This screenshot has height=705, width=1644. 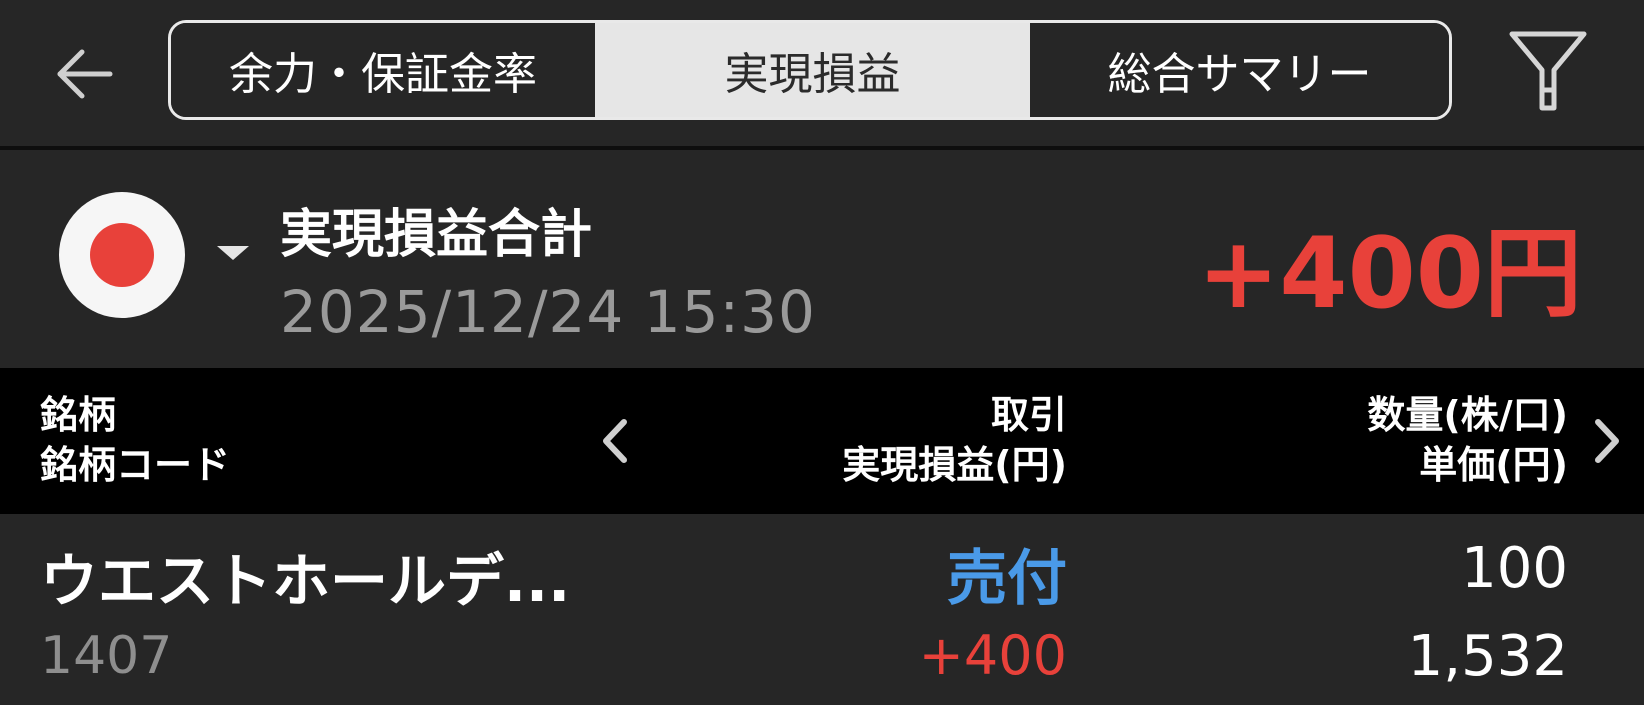 I want to click on chevron-left-icon, so click(x=615, y=441).